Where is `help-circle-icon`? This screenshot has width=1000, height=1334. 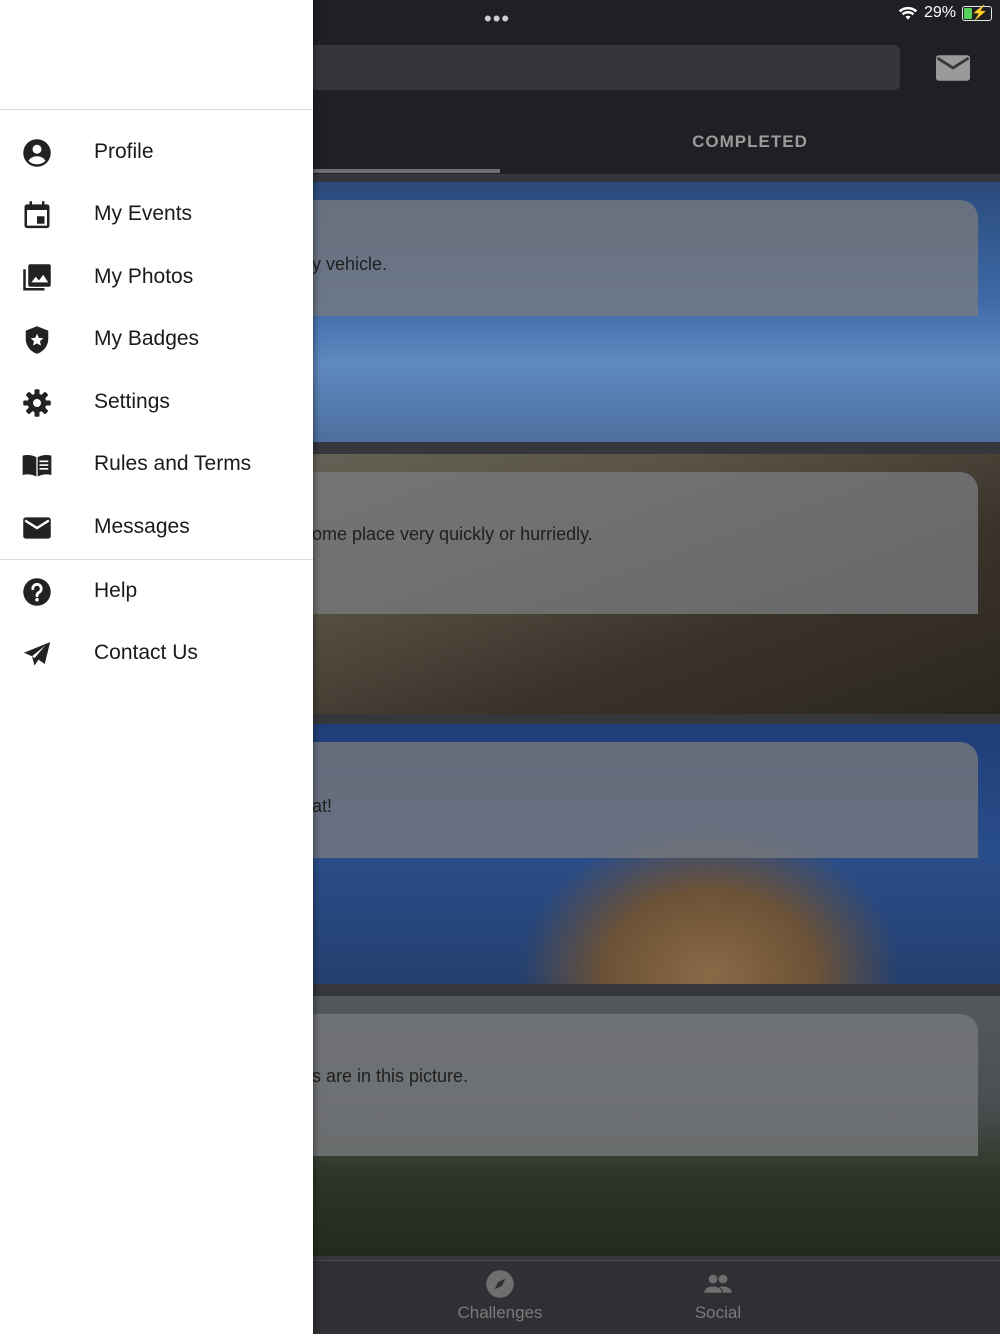
help-circle-icon is located at coordinates (37, 592).